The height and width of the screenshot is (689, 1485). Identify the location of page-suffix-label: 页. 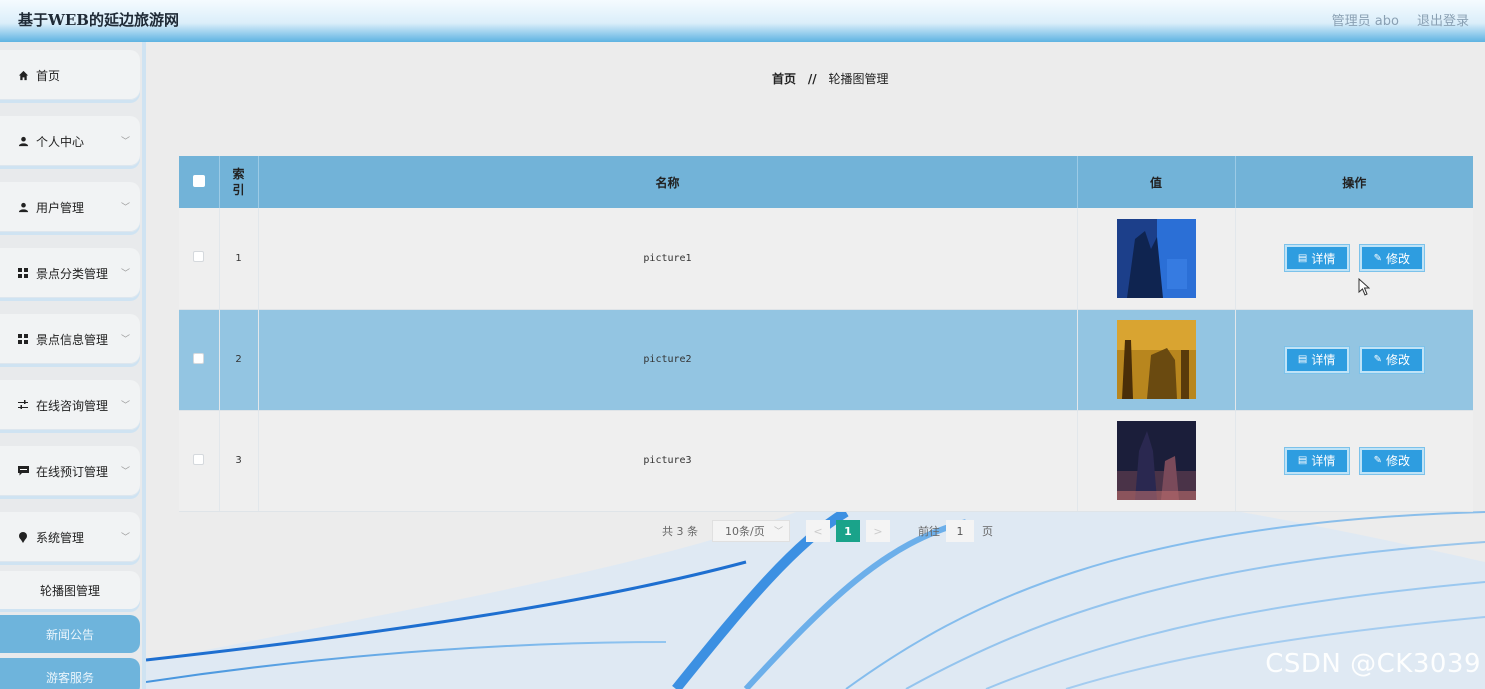
(987, 531).